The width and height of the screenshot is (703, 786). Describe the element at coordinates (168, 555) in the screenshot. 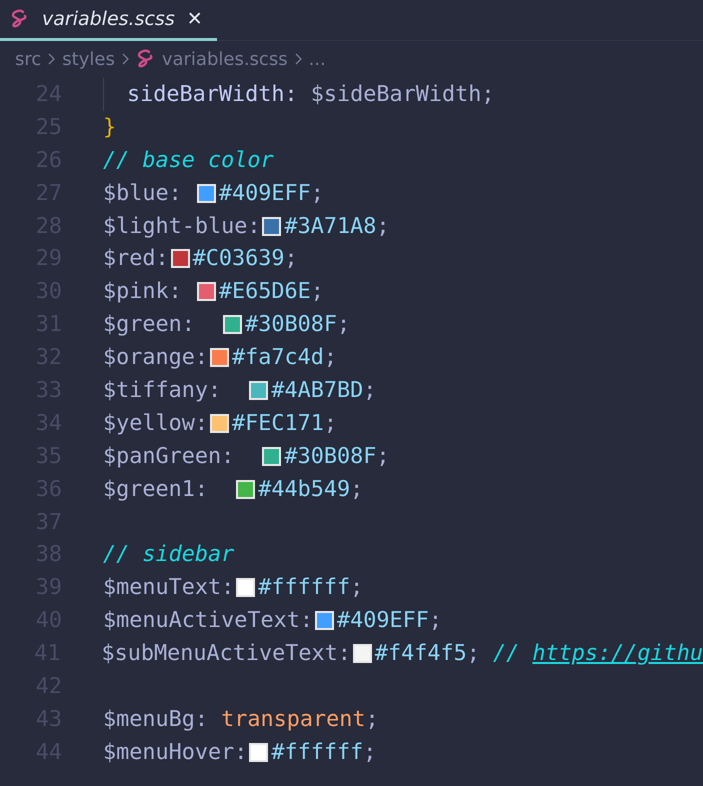

I see `code-comment: // sidebar` at that location.